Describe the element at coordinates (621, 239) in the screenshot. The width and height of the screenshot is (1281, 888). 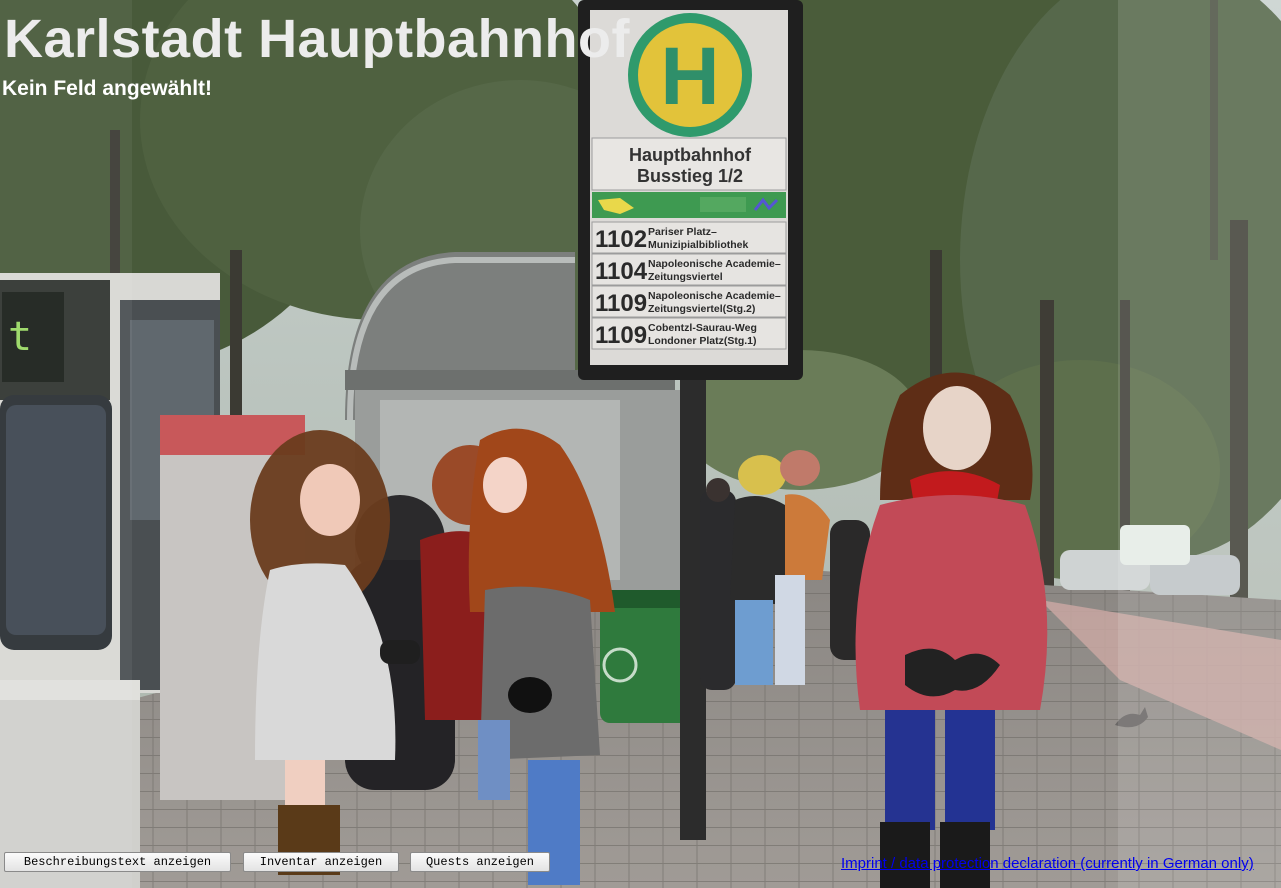
I see `route-number: 1102` at that location.